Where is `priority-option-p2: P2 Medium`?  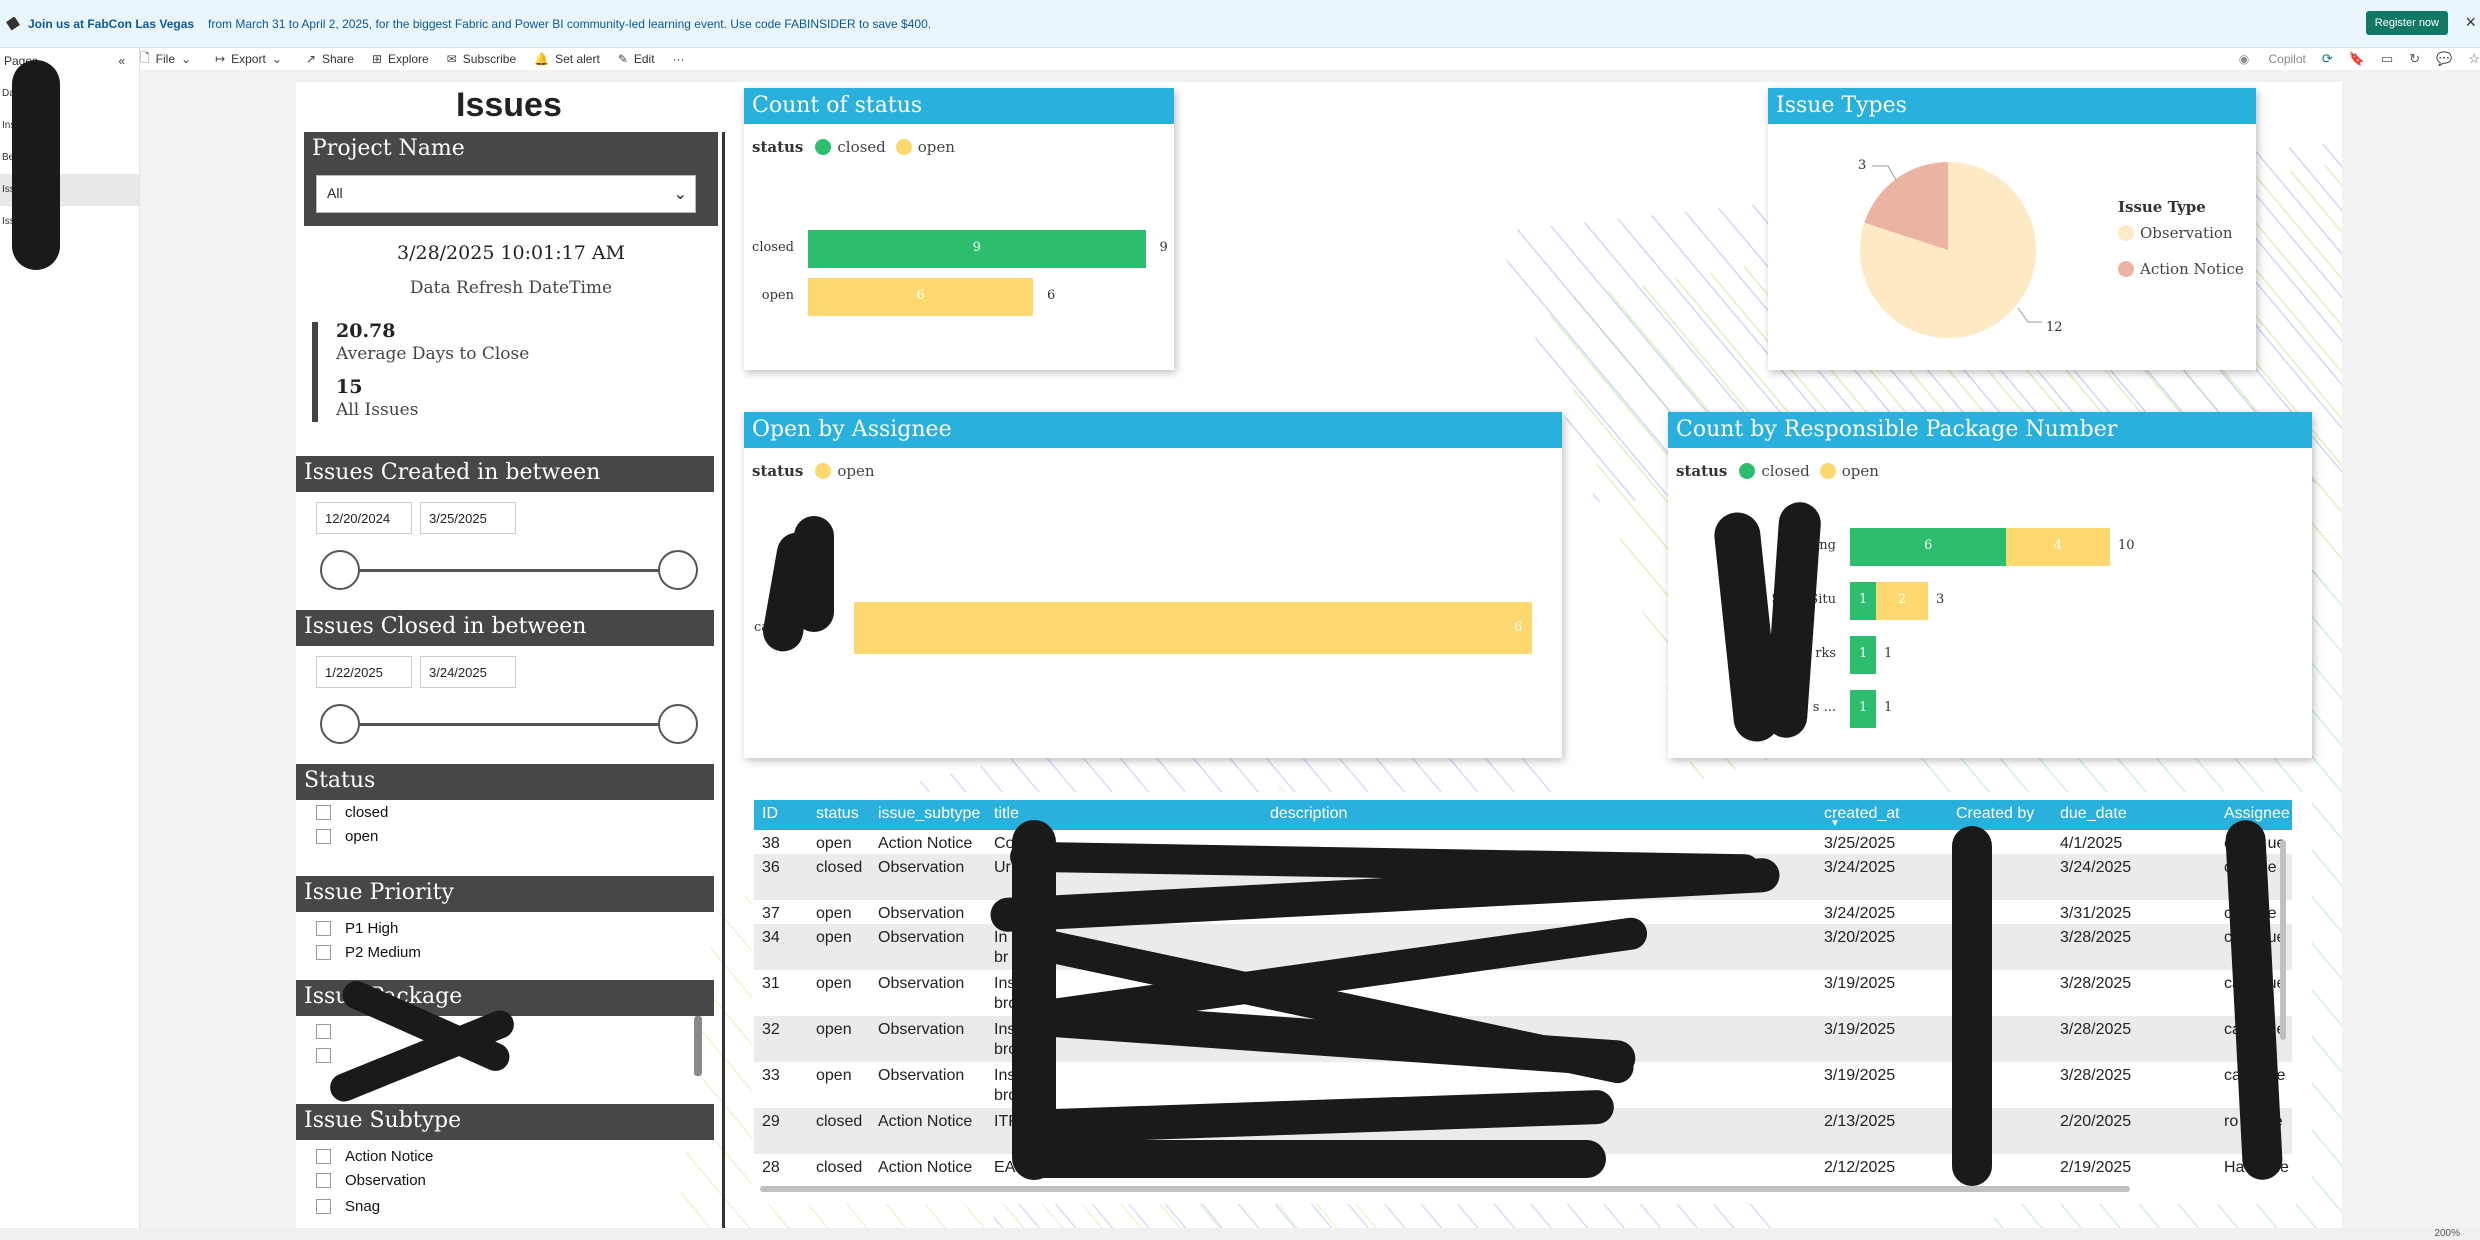 priority-option-p2: P2 Medium is located at coordinates (368, 952).